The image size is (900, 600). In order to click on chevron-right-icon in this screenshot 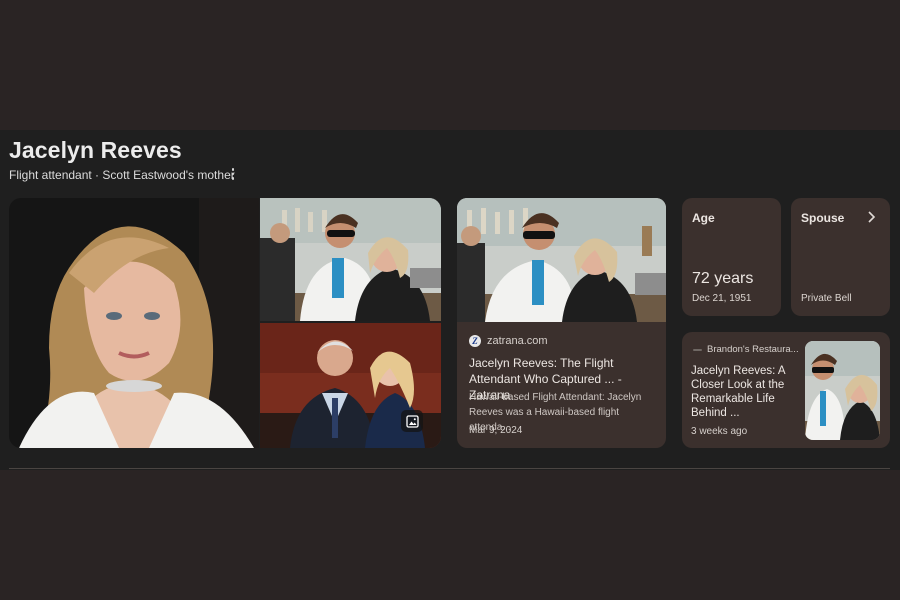, I will do `click(871, 217)`.